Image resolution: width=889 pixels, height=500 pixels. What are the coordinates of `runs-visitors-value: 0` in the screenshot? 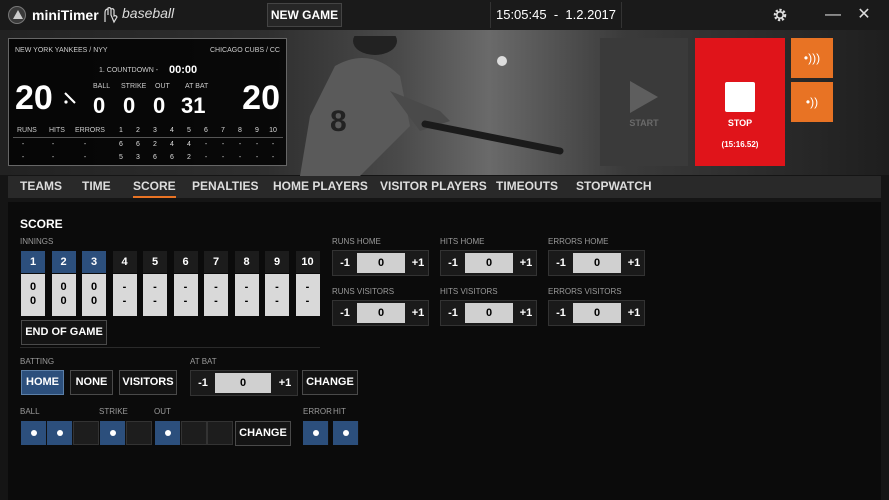 It's located at (381, 313).